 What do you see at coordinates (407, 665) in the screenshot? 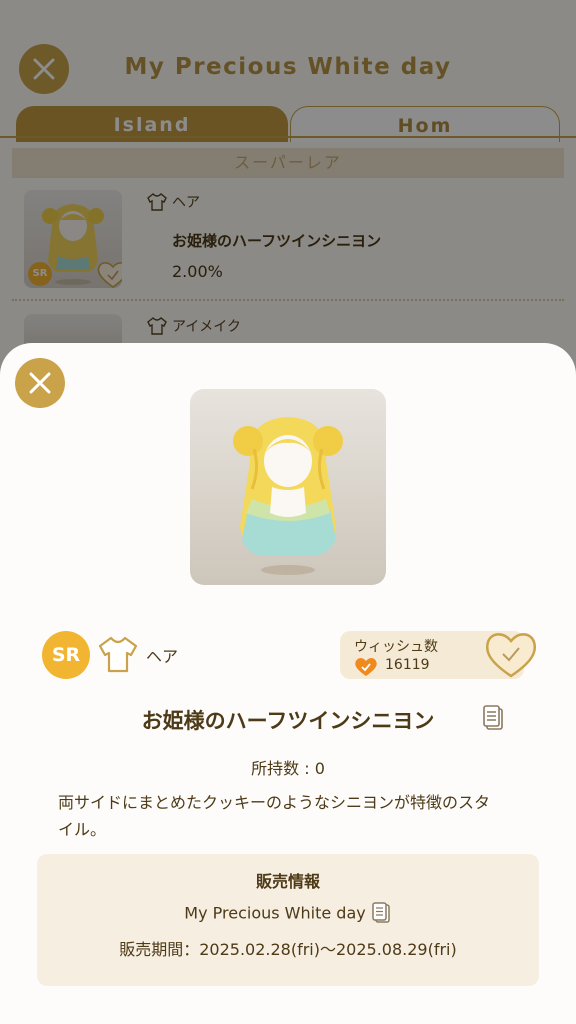
I see `wishlist-count: 16119` at bounding box center [407, 665].